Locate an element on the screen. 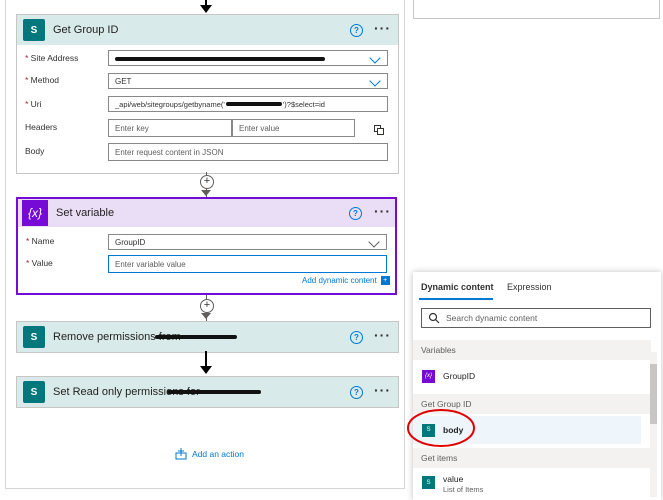  site-address-input is located at coordinates (248, 58).